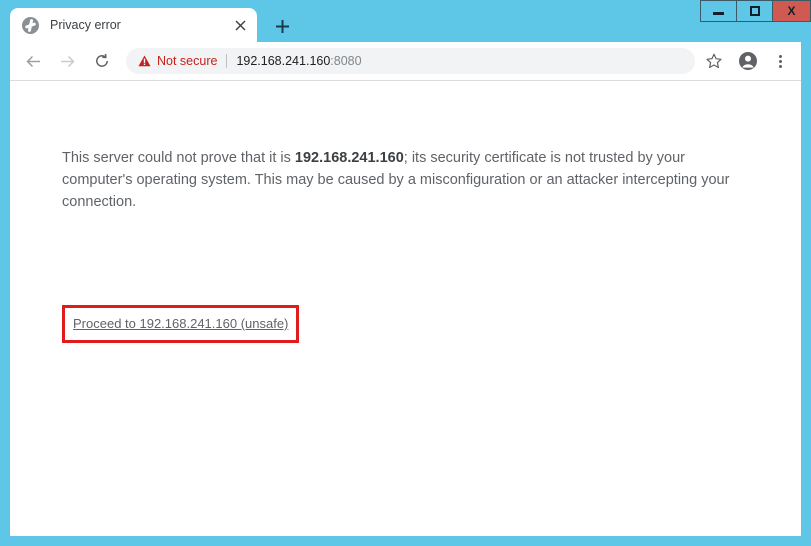 Image resolution: width=811 pixels, height=546 pixels. Describe the element at coordinates (187, 61) in the screenshot. I see `not-secure-label: Not secure` at that location.